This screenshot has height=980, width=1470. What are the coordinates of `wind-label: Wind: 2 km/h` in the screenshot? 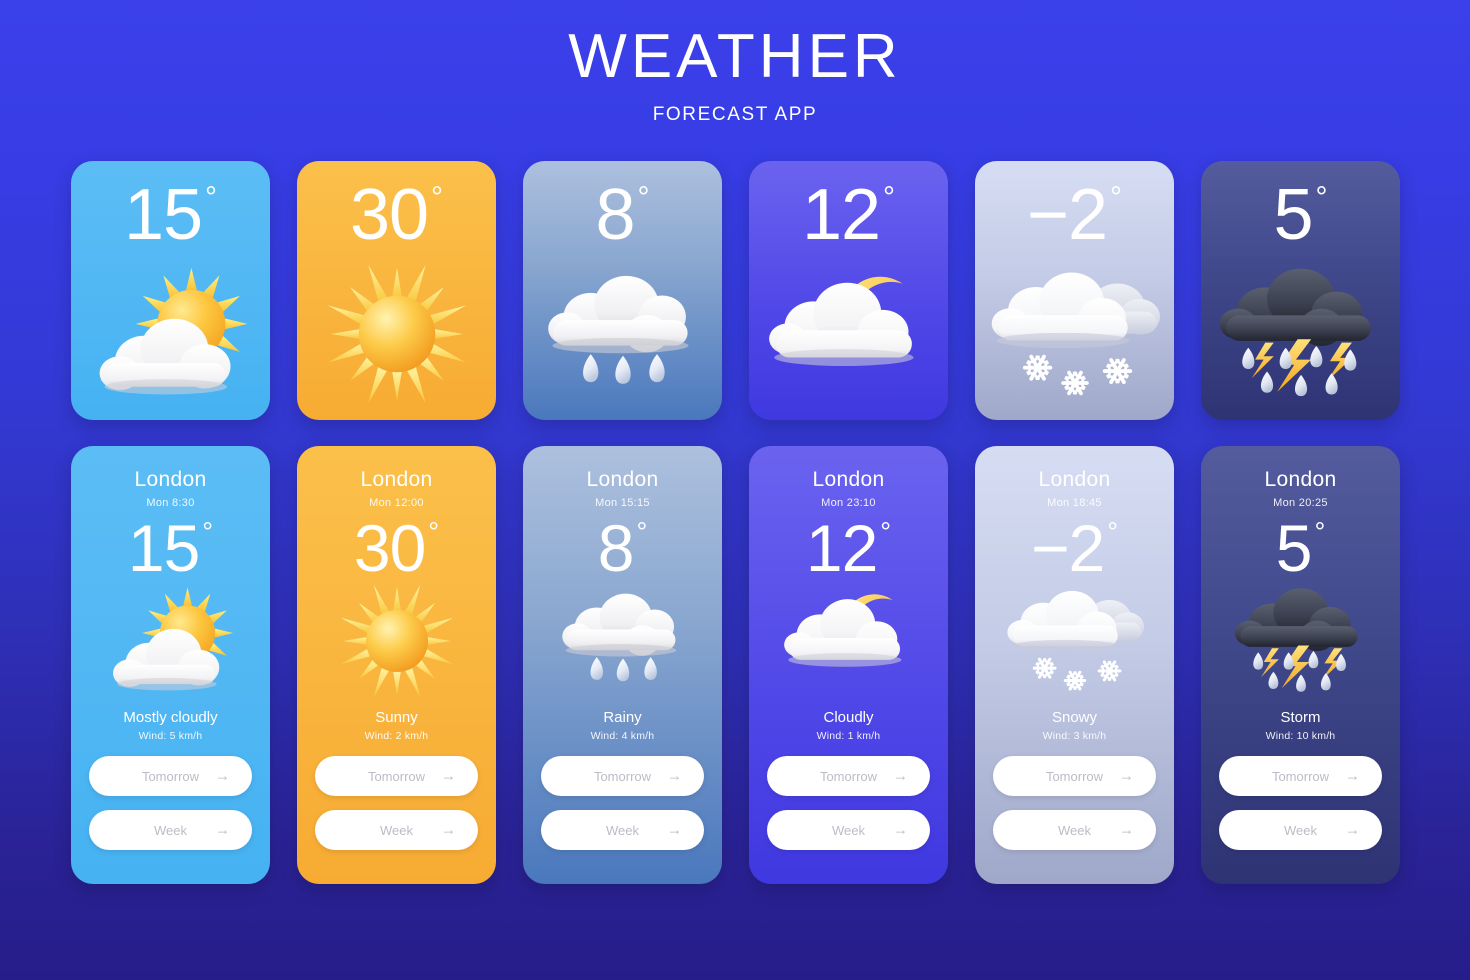 It's located at (396, 736).